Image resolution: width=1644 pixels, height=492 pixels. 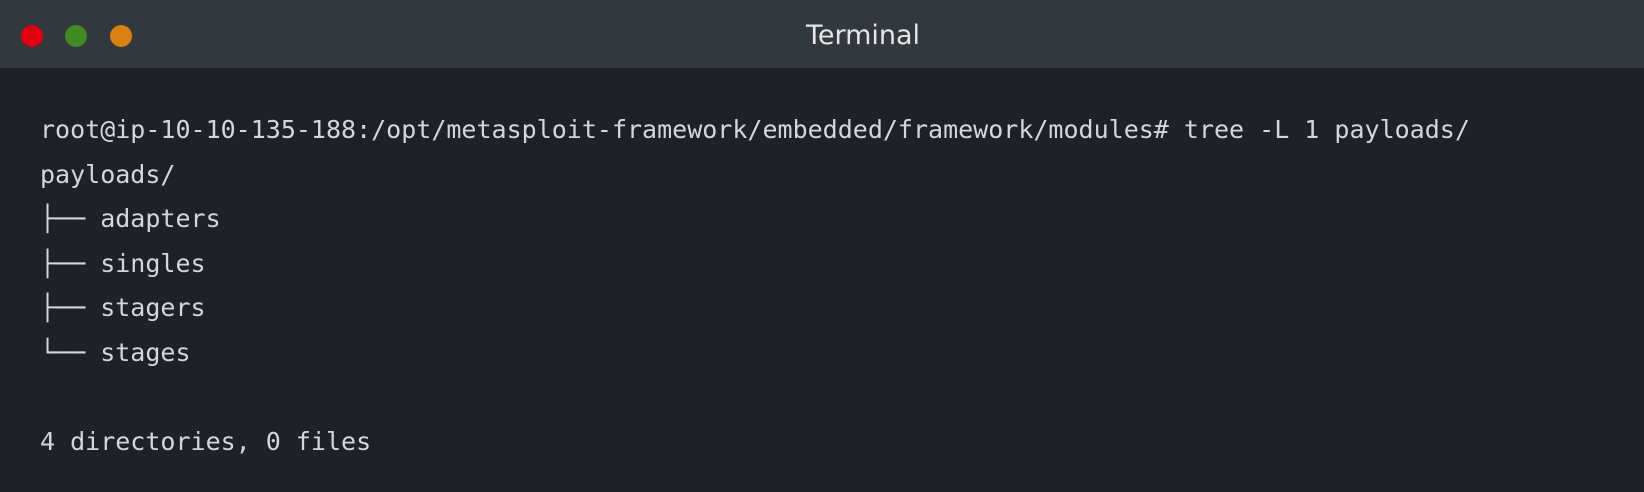 I want to click on summary-line: 4 directories, 0 files, so click(x=206, y=441).